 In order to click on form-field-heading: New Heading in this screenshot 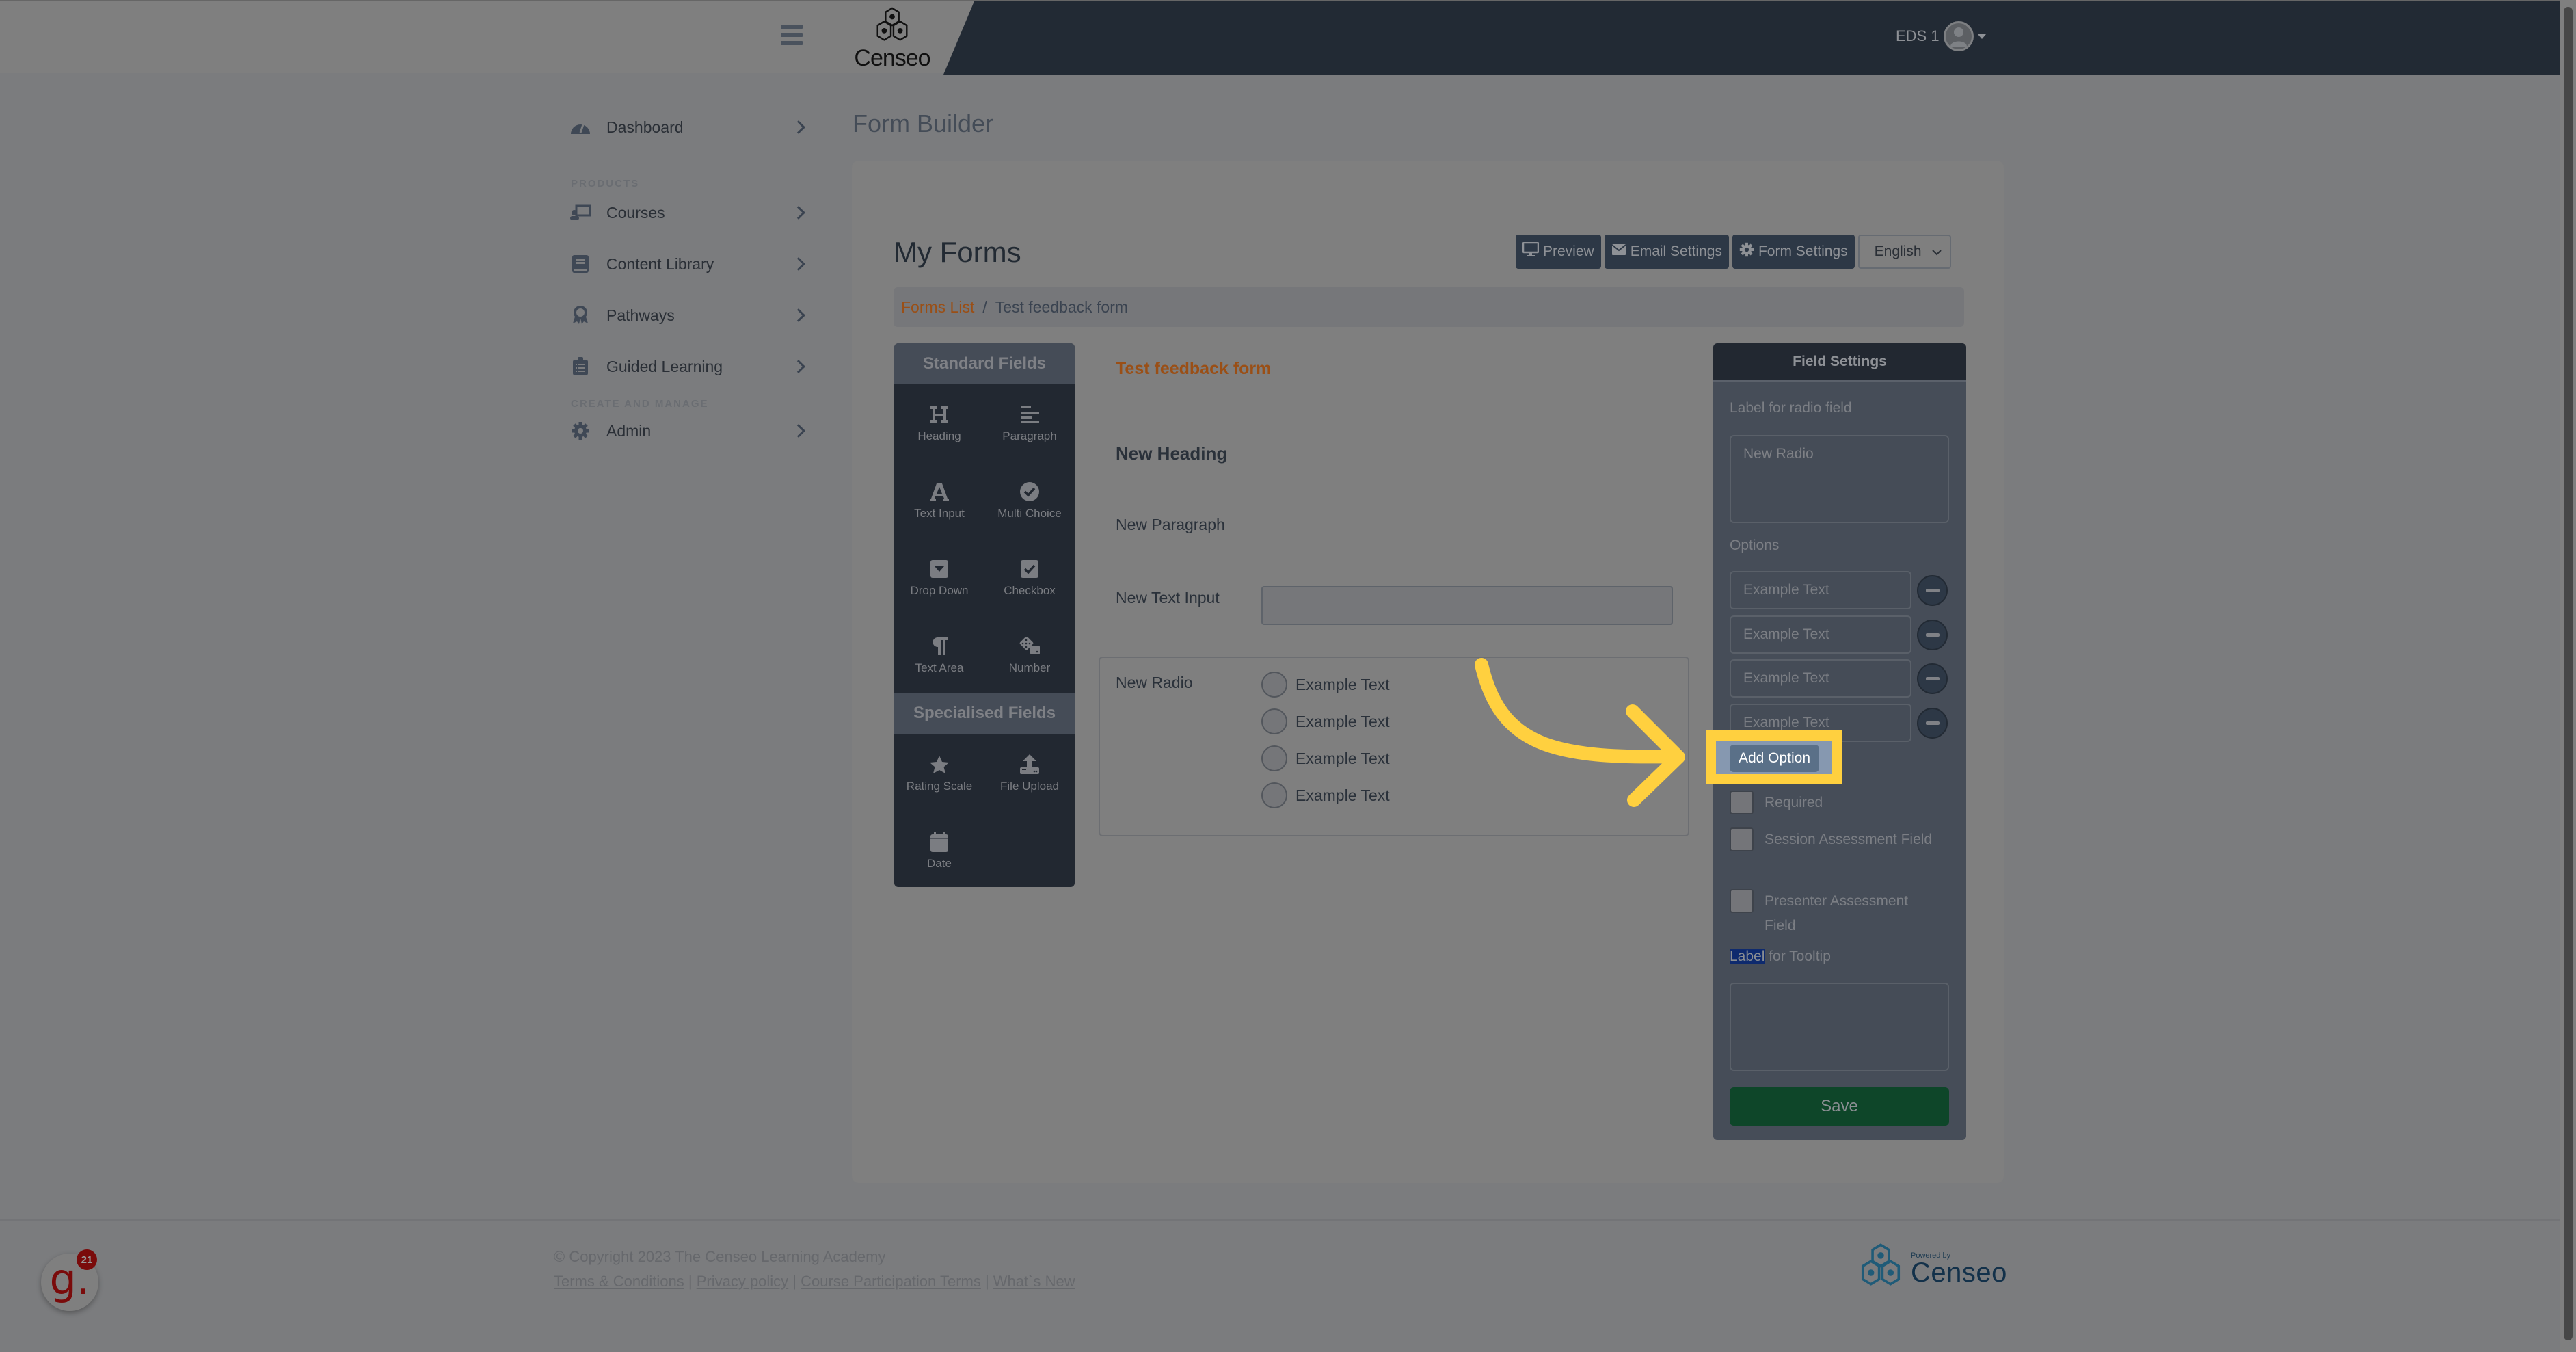, I will do `click(1171, 453)`.